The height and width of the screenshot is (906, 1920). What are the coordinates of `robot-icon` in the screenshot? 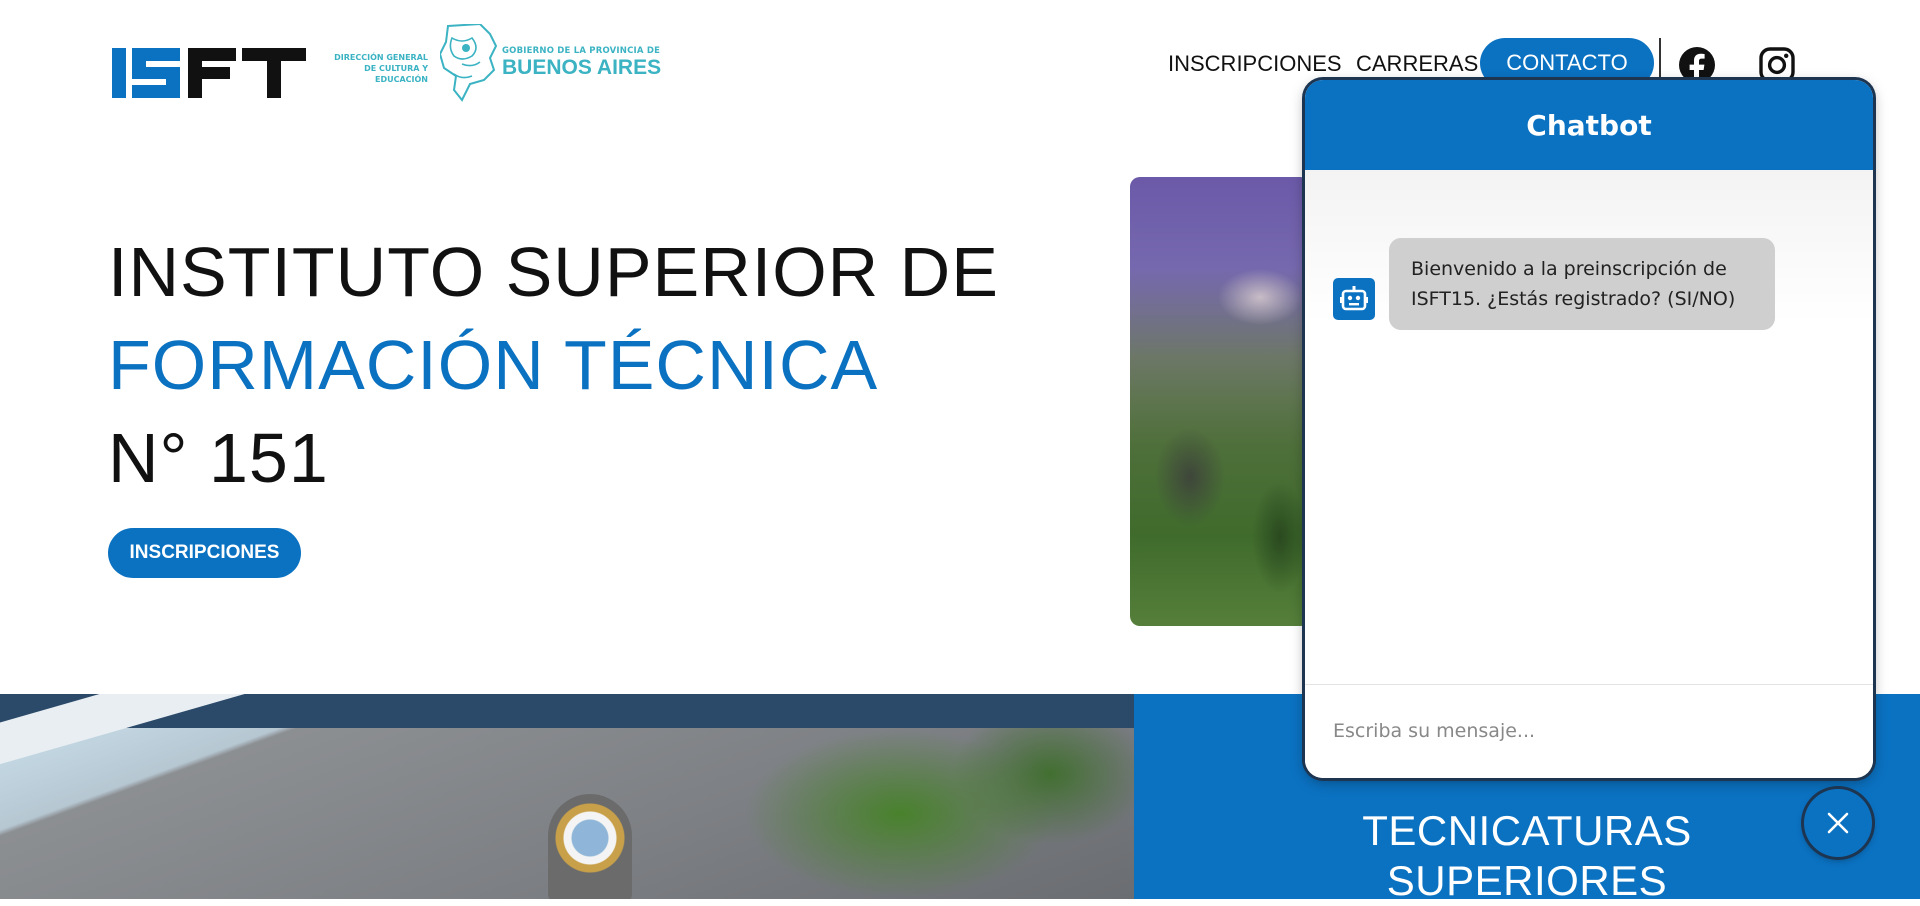 It's located at (1354, 299).